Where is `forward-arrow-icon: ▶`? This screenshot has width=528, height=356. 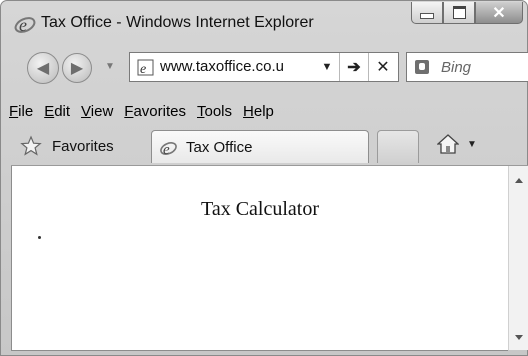
forward-arrow-icon: ▶ is located at coordinates (77, 68).